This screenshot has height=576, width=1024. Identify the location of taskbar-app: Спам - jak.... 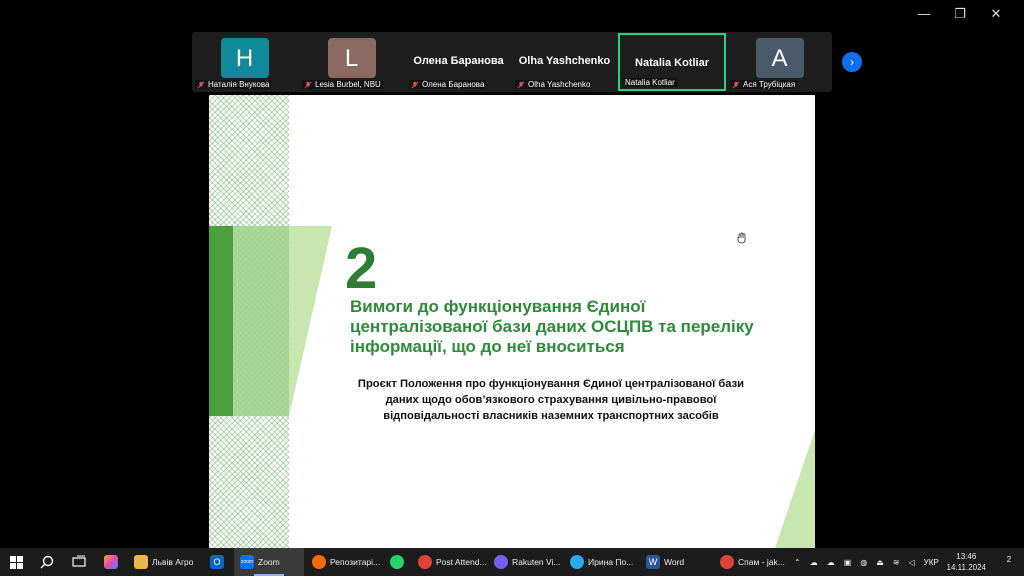
(752, 562).